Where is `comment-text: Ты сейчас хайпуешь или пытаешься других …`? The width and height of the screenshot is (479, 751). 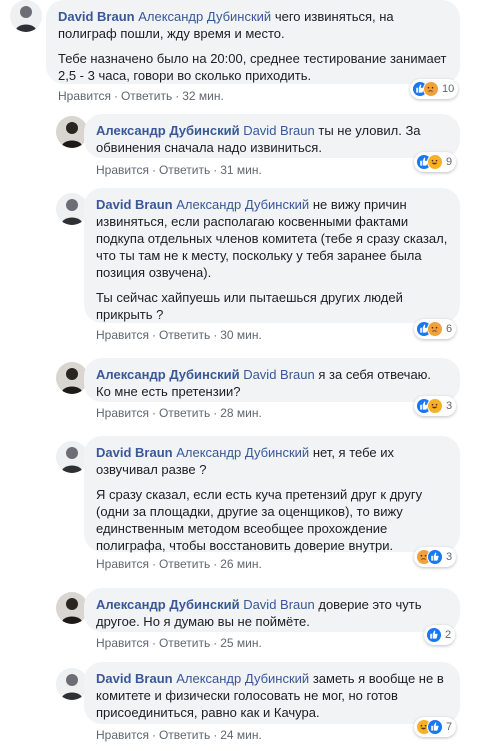 comment-text: Ты сейчас хайпуешь или пытаешься других … is located at coordinates (249, 306).